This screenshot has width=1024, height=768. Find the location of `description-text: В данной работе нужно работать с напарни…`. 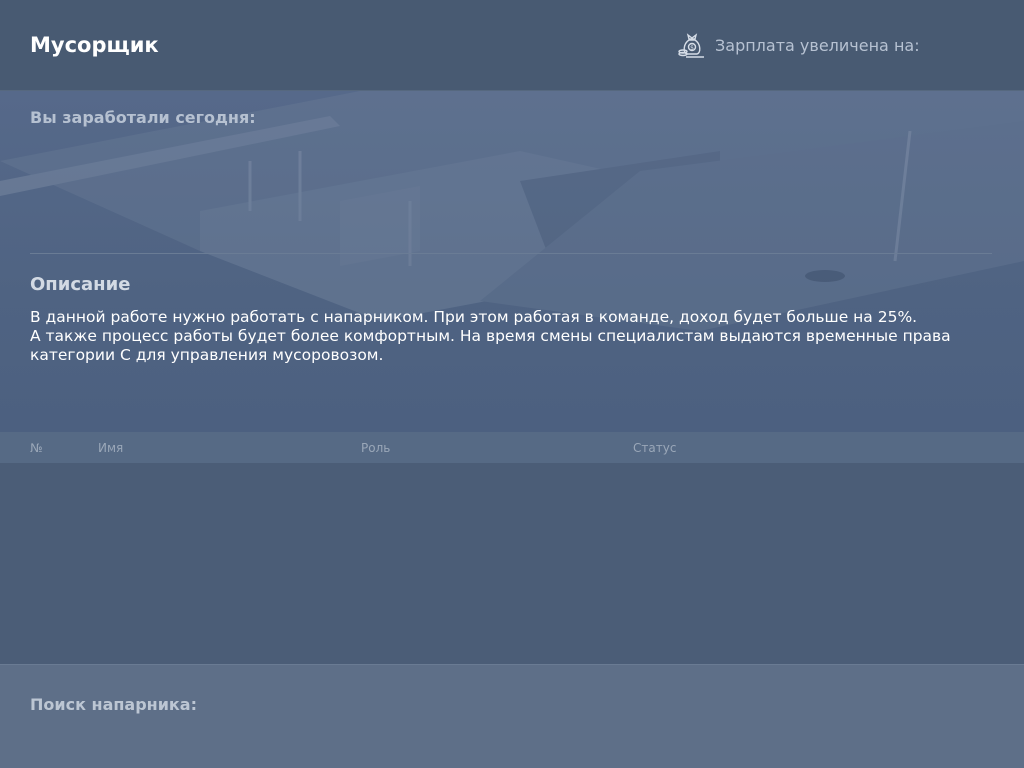

description-text: В данной работе нужно работать с напарни… is located at coordinates (490, 336).